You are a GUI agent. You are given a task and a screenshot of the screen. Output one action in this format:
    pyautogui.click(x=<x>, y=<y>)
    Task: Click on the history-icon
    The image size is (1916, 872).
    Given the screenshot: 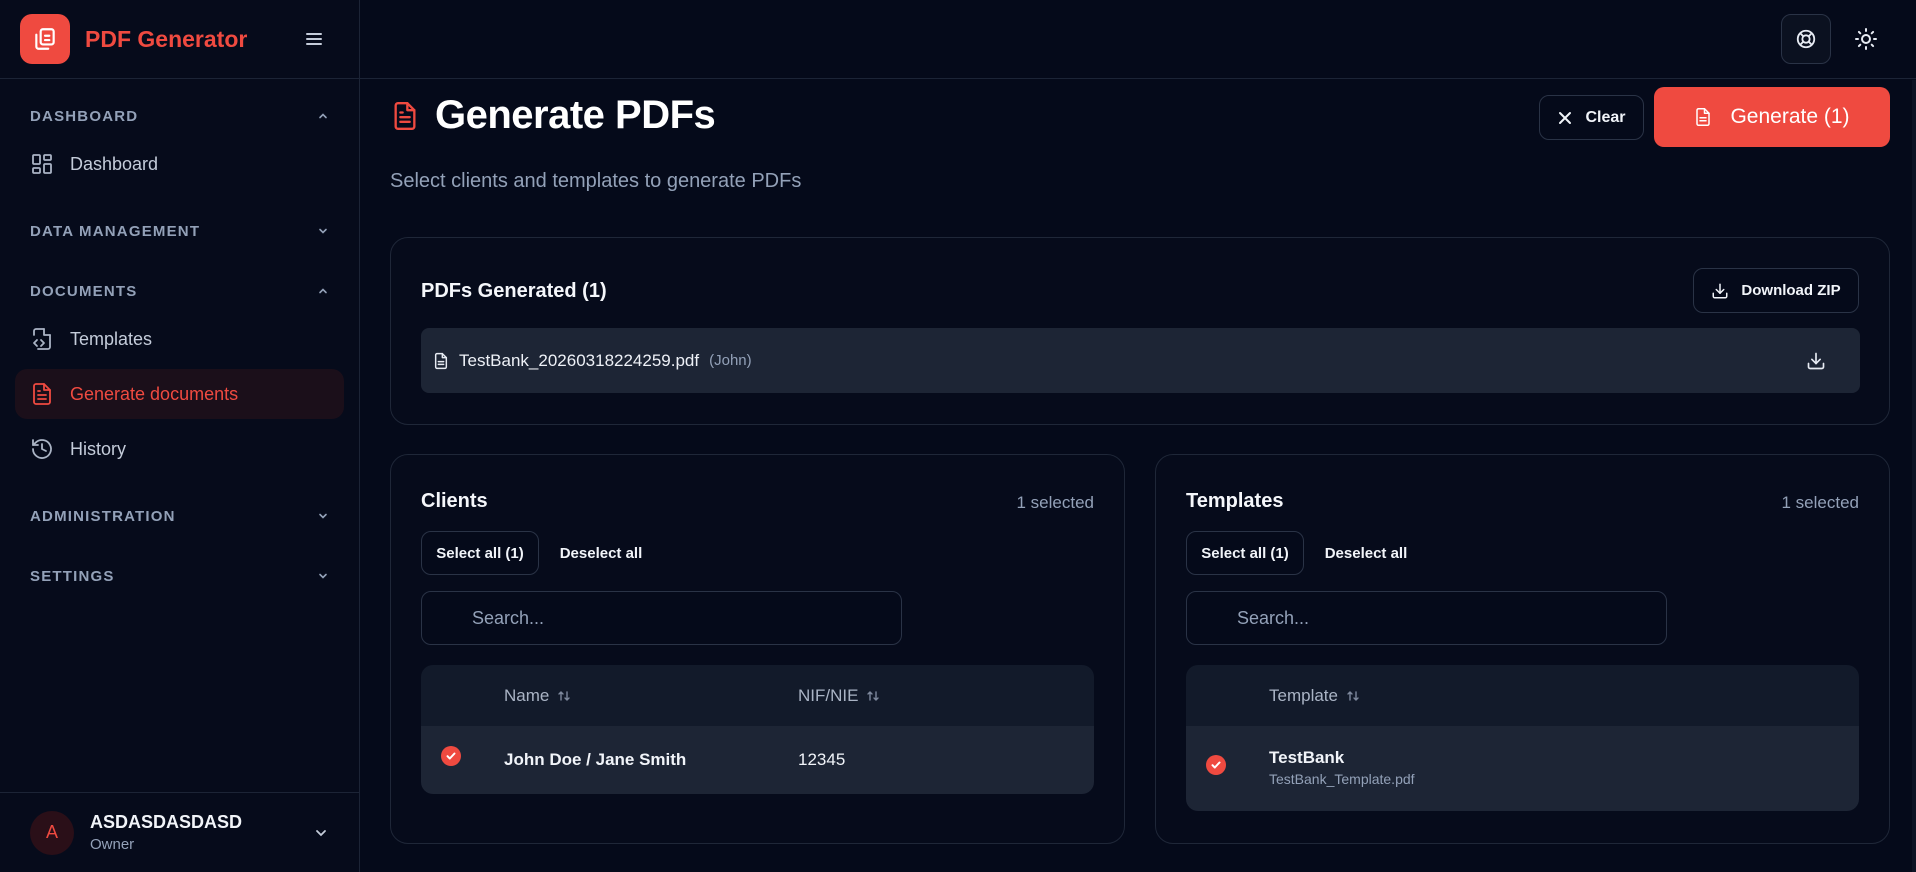 What is the action you would take?
    pyautogui.click(x=42, y=449)
    